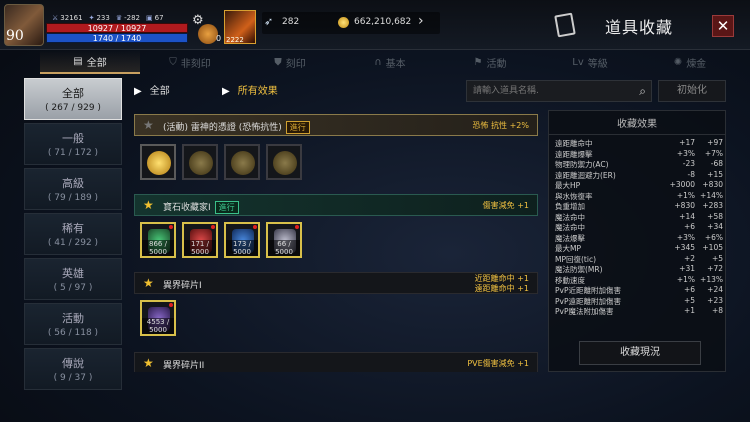 The image size is (750, 422). I want to click on player-stats: ⚔ 32161 ✦ 233 ♛ -282 ▣ 67, so click(108, 18).